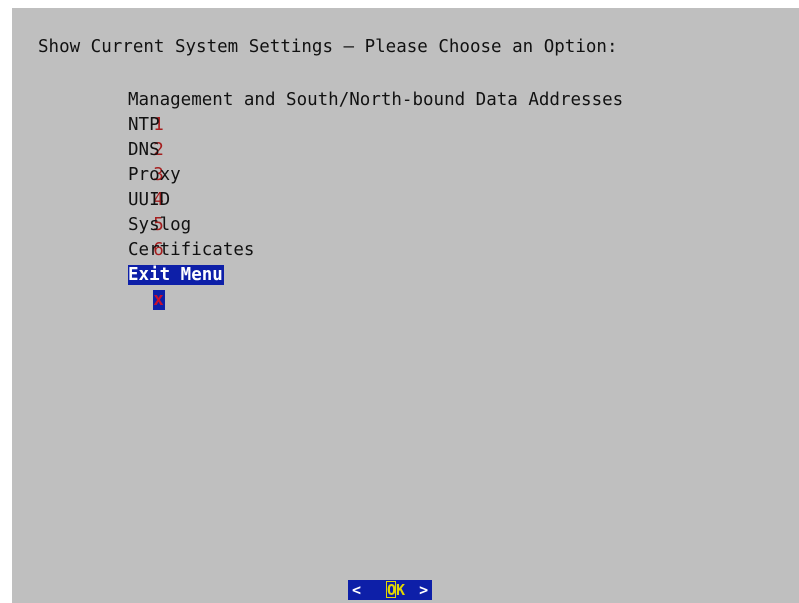  What do you see at coordinates (149, 200) in the screenshot?
I see `menu-item-label: UUID` at bounding box center [149, 200].